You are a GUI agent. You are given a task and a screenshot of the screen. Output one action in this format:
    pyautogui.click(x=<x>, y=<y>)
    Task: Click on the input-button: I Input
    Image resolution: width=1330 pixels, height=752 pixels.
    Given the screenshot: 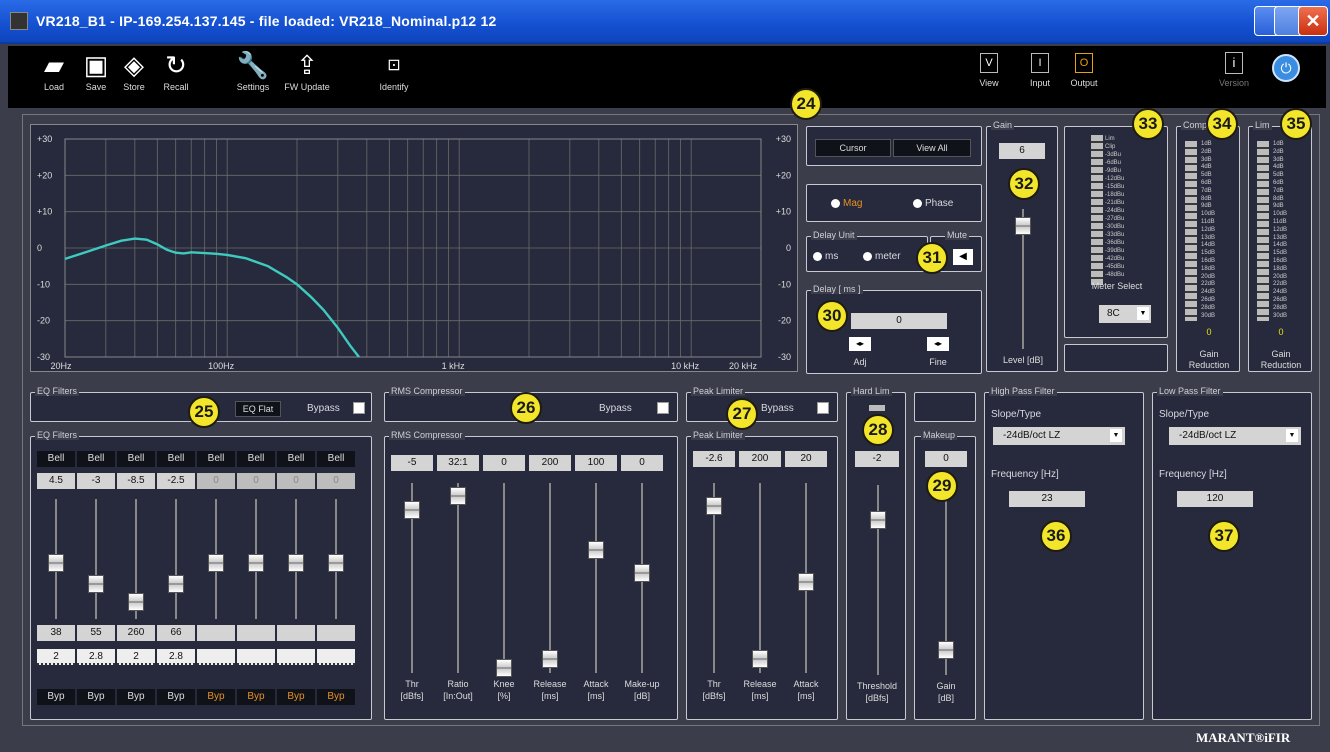 What is the action you would take?
    pyautogui.click(x=1040, y=68)
    